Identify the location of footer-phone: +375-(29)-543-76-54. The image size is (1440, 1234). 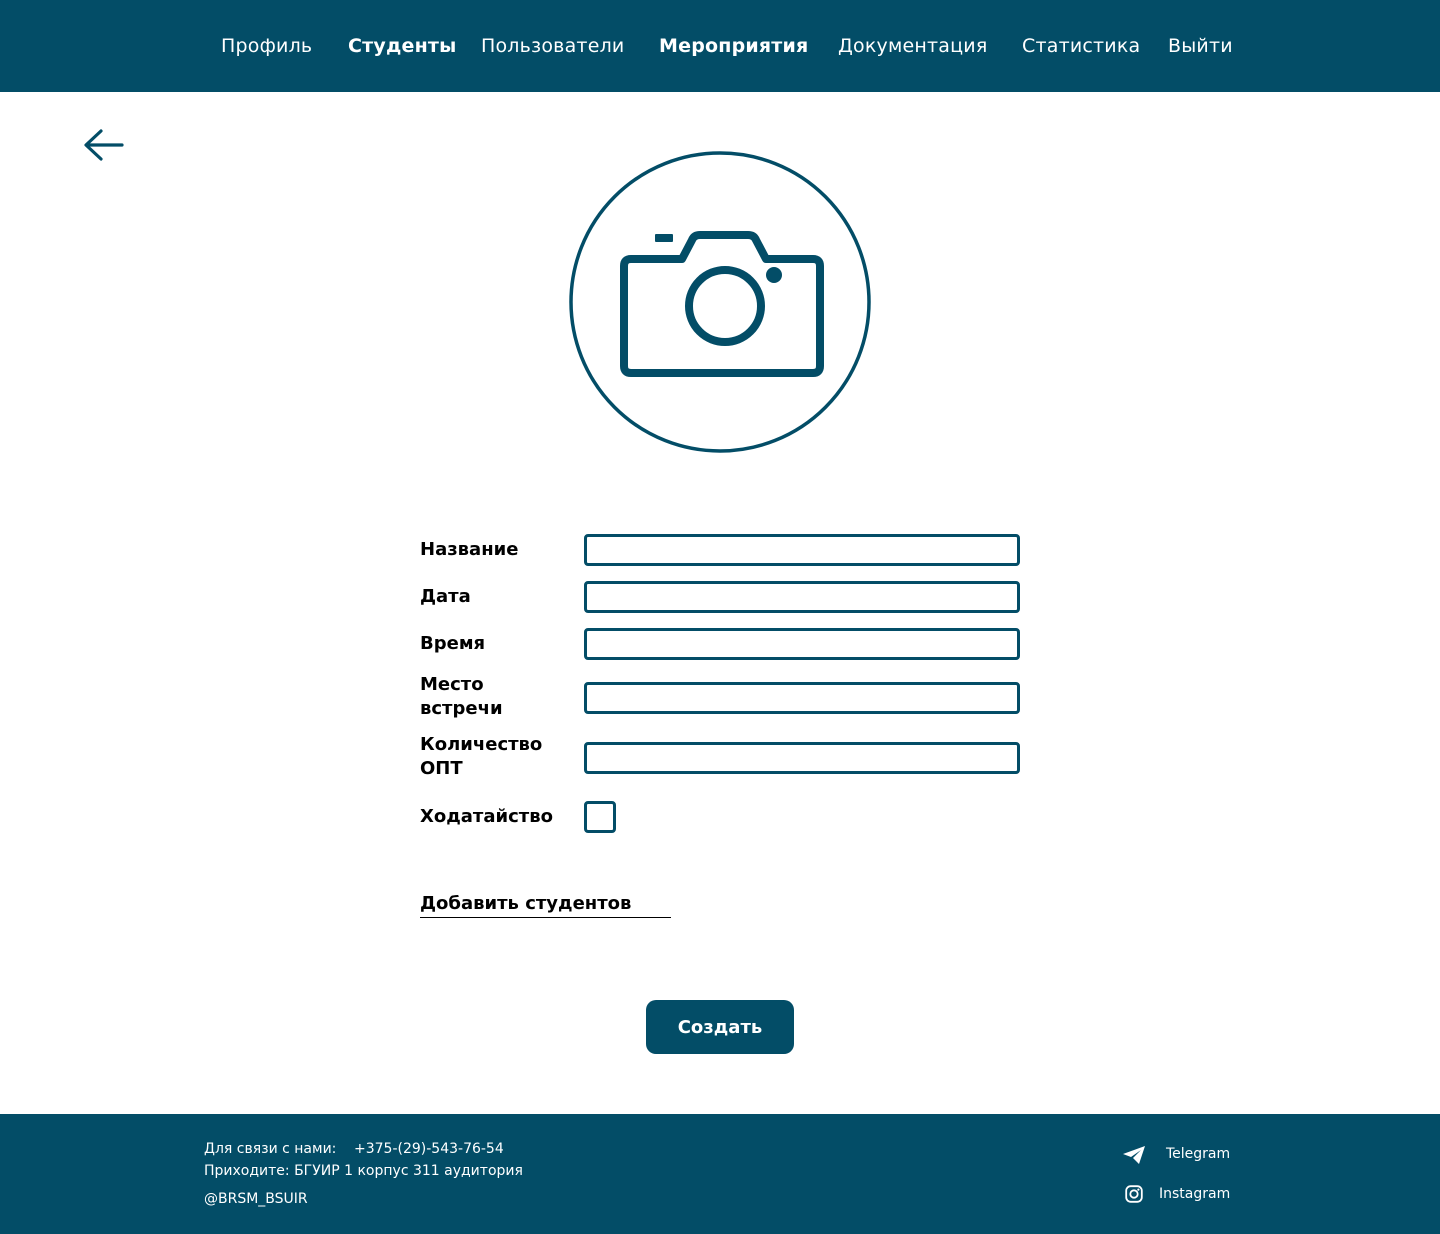
(429, 1149).